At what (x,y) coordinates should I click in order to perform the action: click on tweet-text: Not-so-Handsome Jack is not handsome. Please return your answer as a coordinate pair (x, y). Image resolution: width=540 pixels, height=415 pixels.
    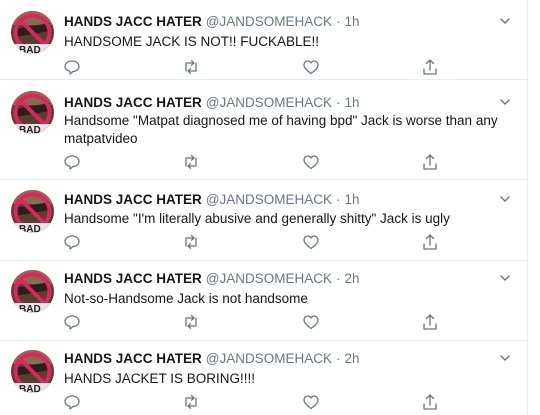
    Looking at the image, I should click on (284, 299).